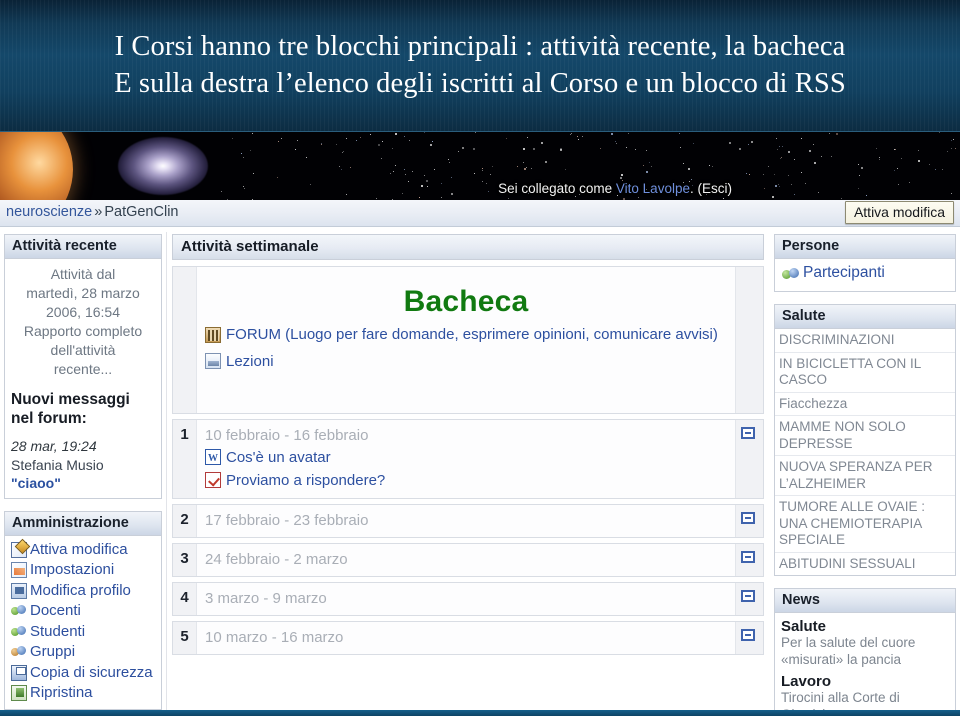  What do you see at coordinates (865, 476) in the screenshot?
I see `rss-item: NUOVA SPERANZA PER L’ALZHEIMER` at bounding box center [865, 476].